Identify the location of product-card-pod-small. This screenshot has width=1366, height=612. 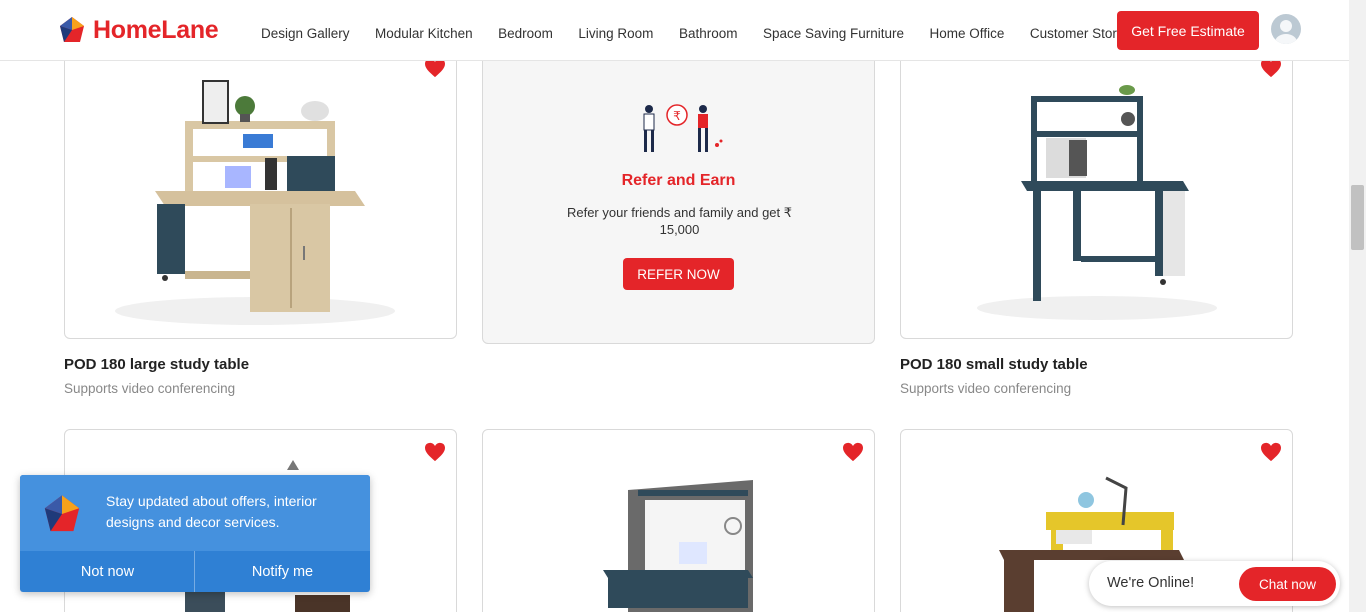
(1096, 192).